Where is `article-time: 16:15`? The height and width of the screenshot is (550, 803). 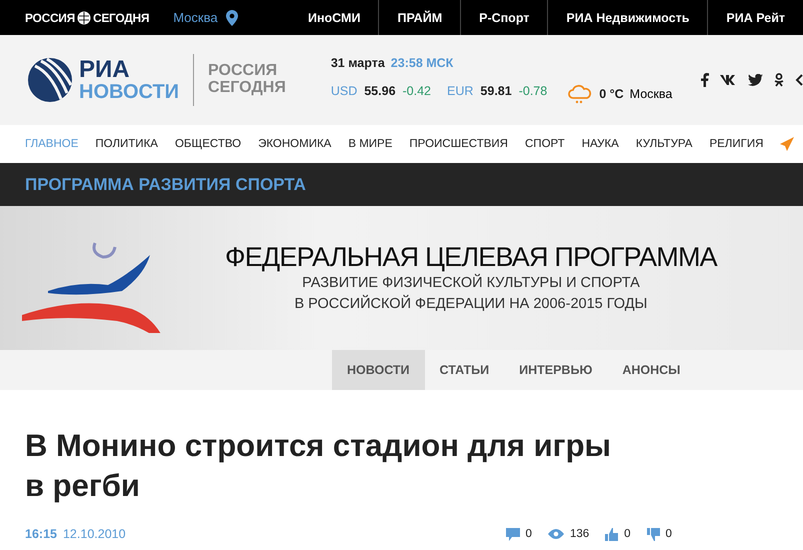
article-time: 16:15 is located at coordinates (41, 534).